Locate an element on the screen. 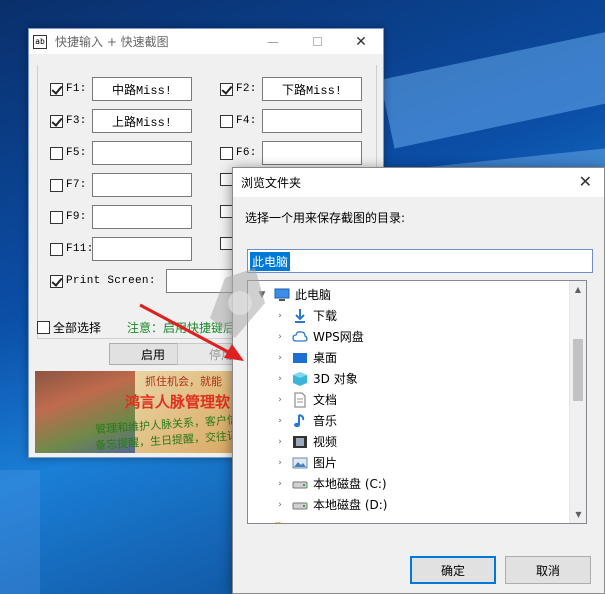 The image size is (605, 594). hotkey-row-f11: F11: is located at coordinates (121, 249).